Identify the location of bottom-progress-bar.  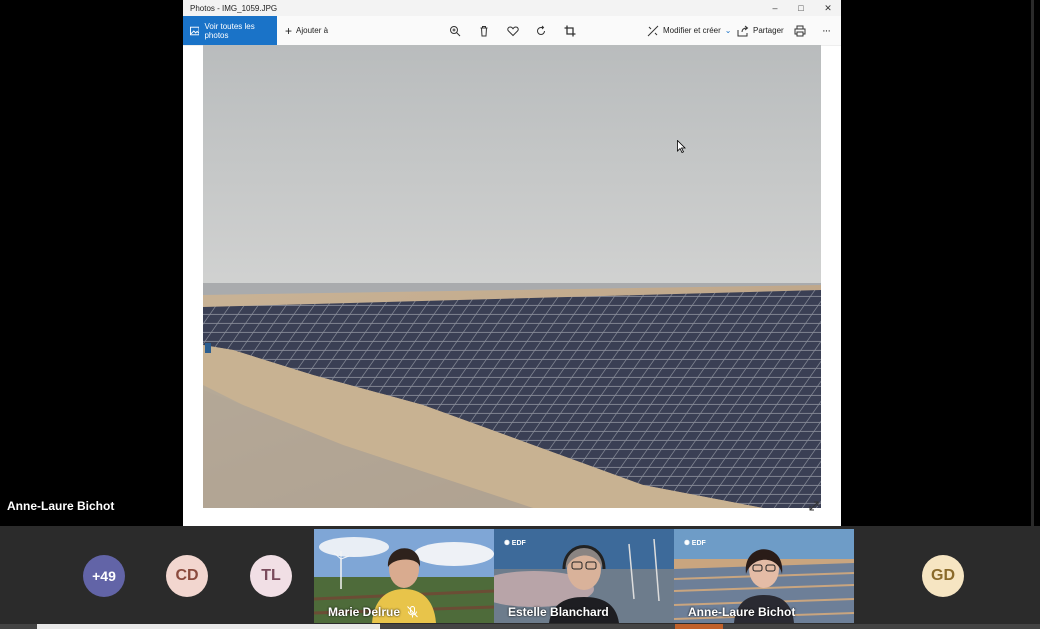
(520, 626).